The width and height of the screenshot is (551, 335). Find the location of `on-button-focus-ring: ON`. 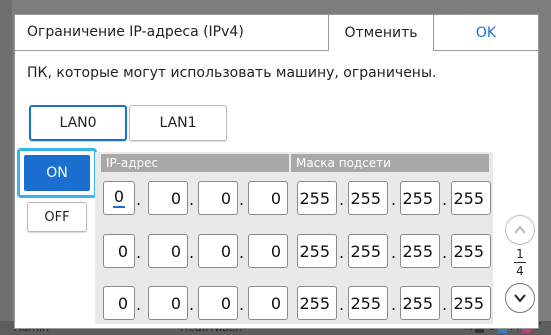

on-button-focus-ring: ON is located at coordinates (57, 173).